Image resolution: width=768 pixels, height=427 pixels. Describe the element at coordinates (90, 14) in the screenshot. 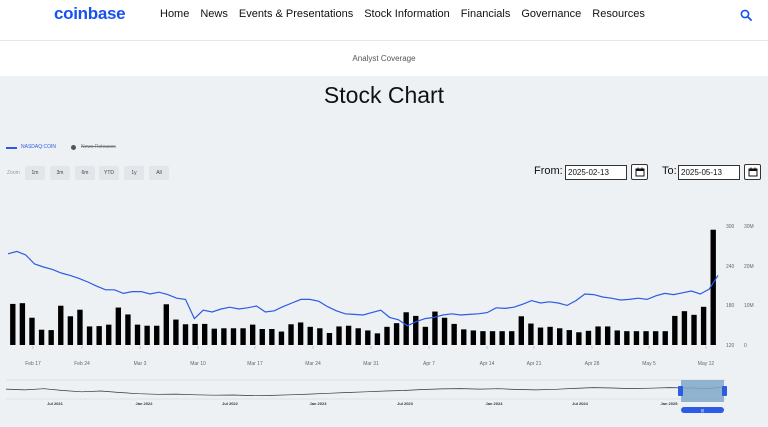

I see `coinbase-logo: coinbase` at that location.